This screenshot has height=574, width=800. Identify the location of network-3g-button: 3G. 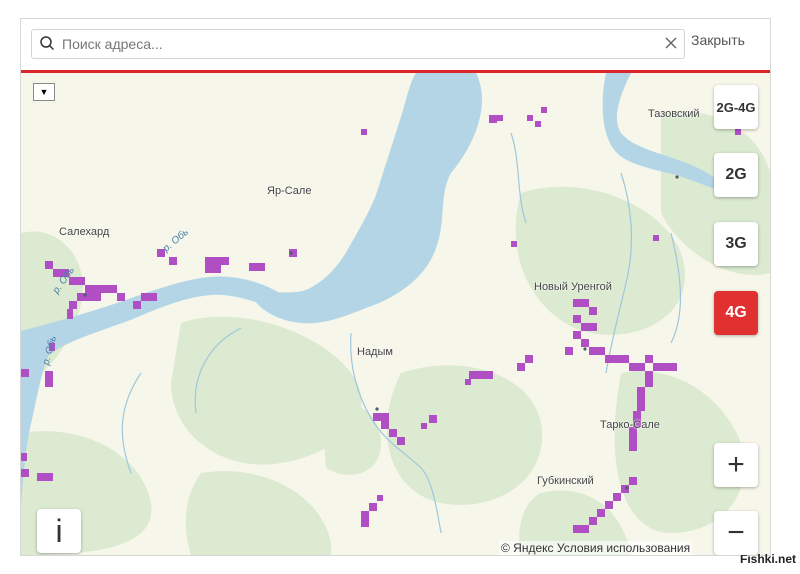
(736, 244).